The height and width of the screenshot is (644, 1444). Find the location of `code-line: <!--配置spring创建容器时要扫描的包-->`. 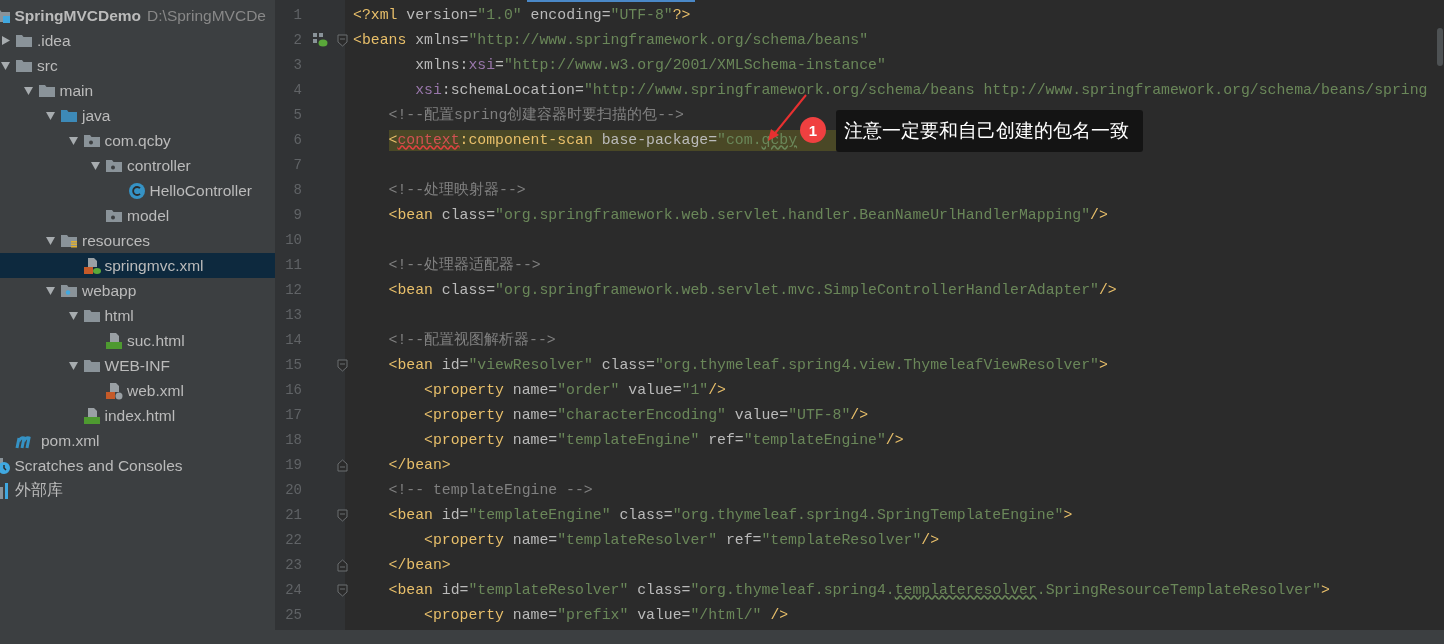

code-line: <!--配置spring创建容器时要扫描的包--> is located at coordinates (536, 115).